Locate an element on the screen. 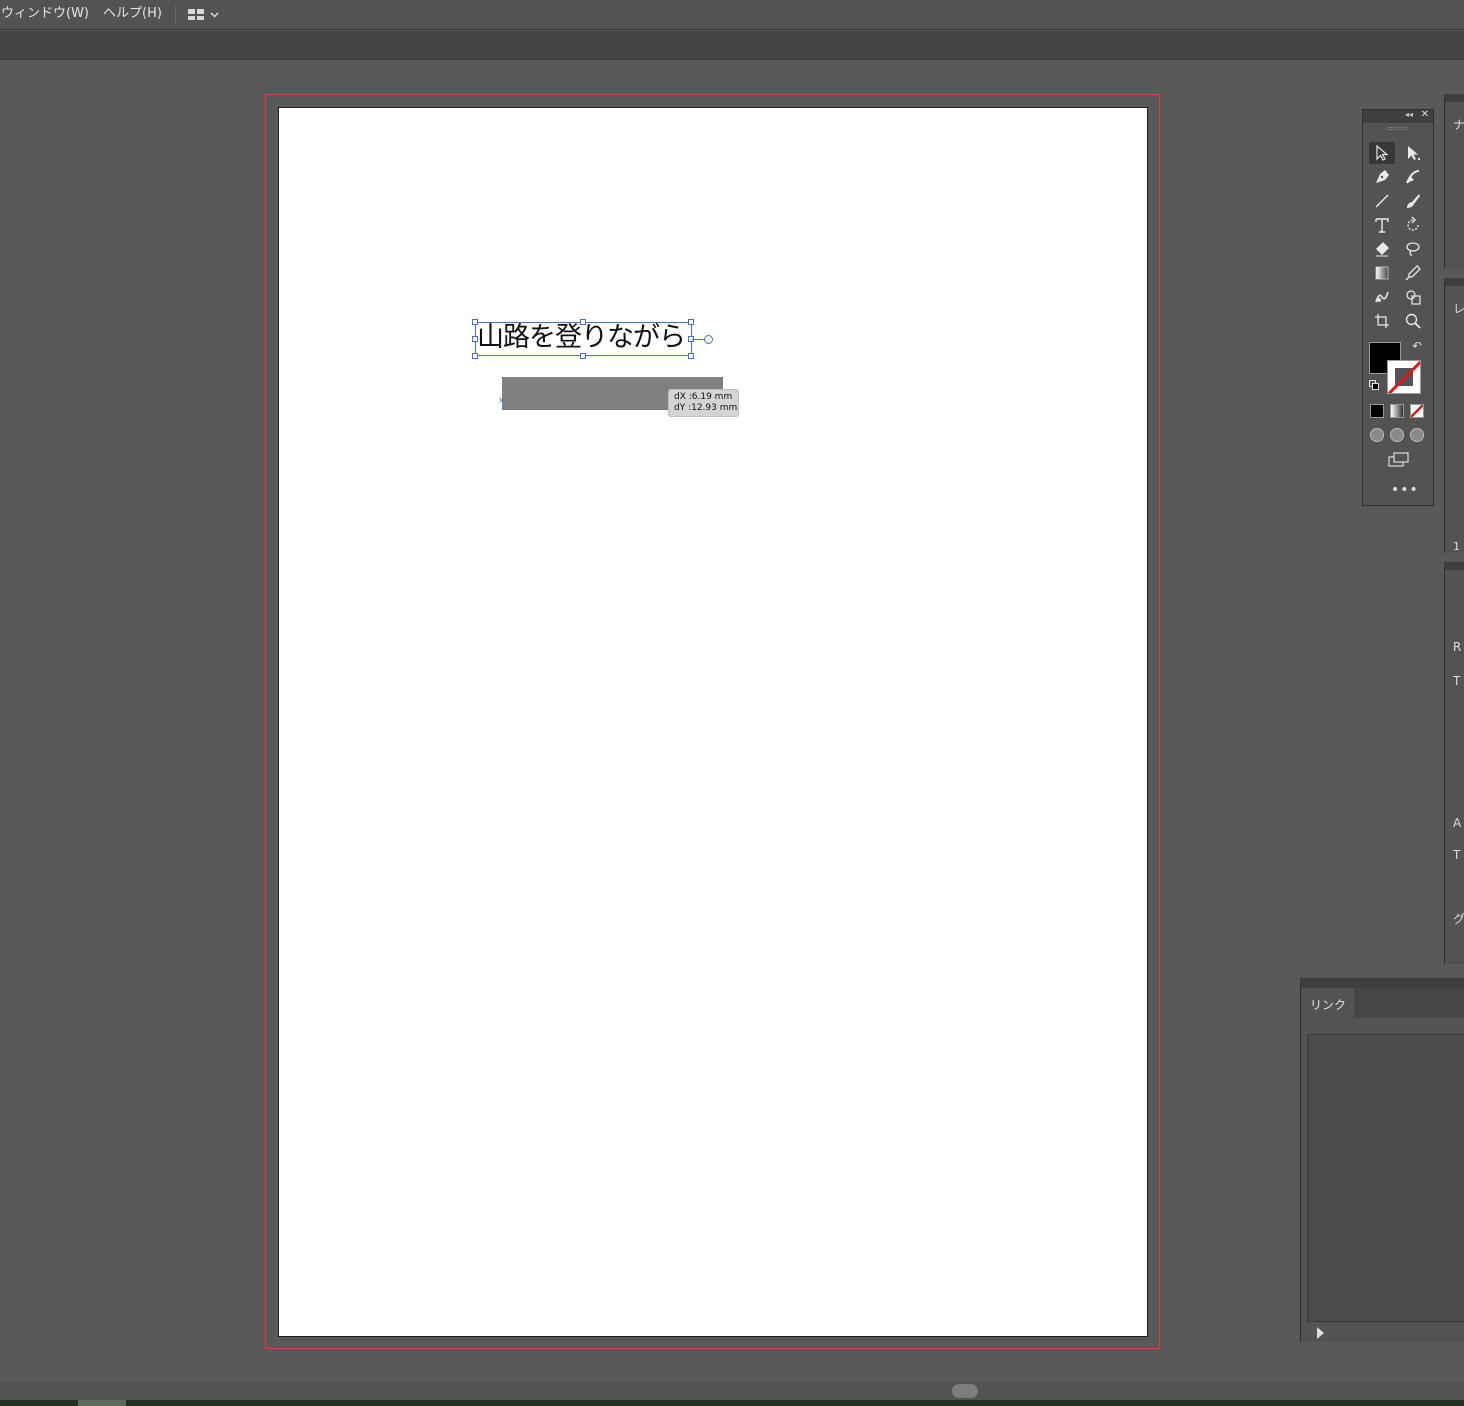 The width and height of the screenshot is (1464, 1406). docked-panel-navigator: ナ is located at coordinates (1454, 181).